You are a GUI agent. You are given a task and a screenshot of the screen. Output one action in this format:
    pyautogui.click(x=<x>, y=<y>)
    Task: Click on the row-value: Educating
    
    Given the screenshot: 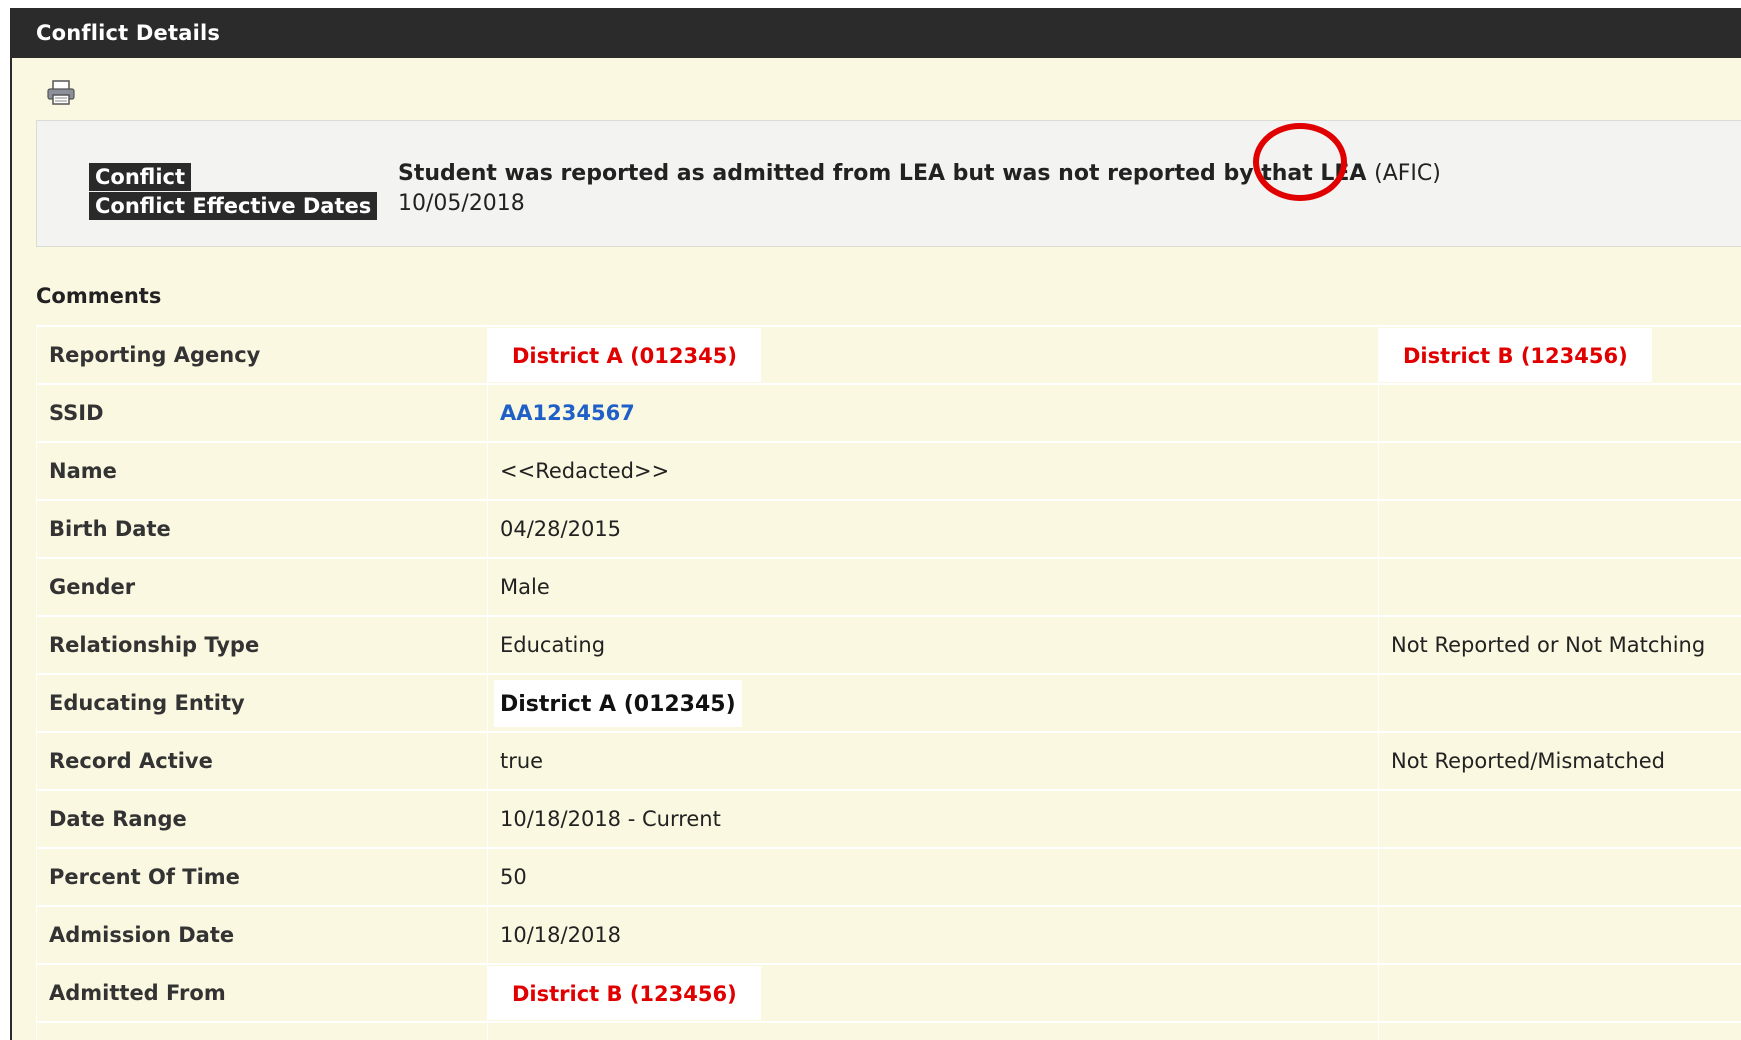 What is the action you would take?
    pyautogui.click(x=933, y=645)
    